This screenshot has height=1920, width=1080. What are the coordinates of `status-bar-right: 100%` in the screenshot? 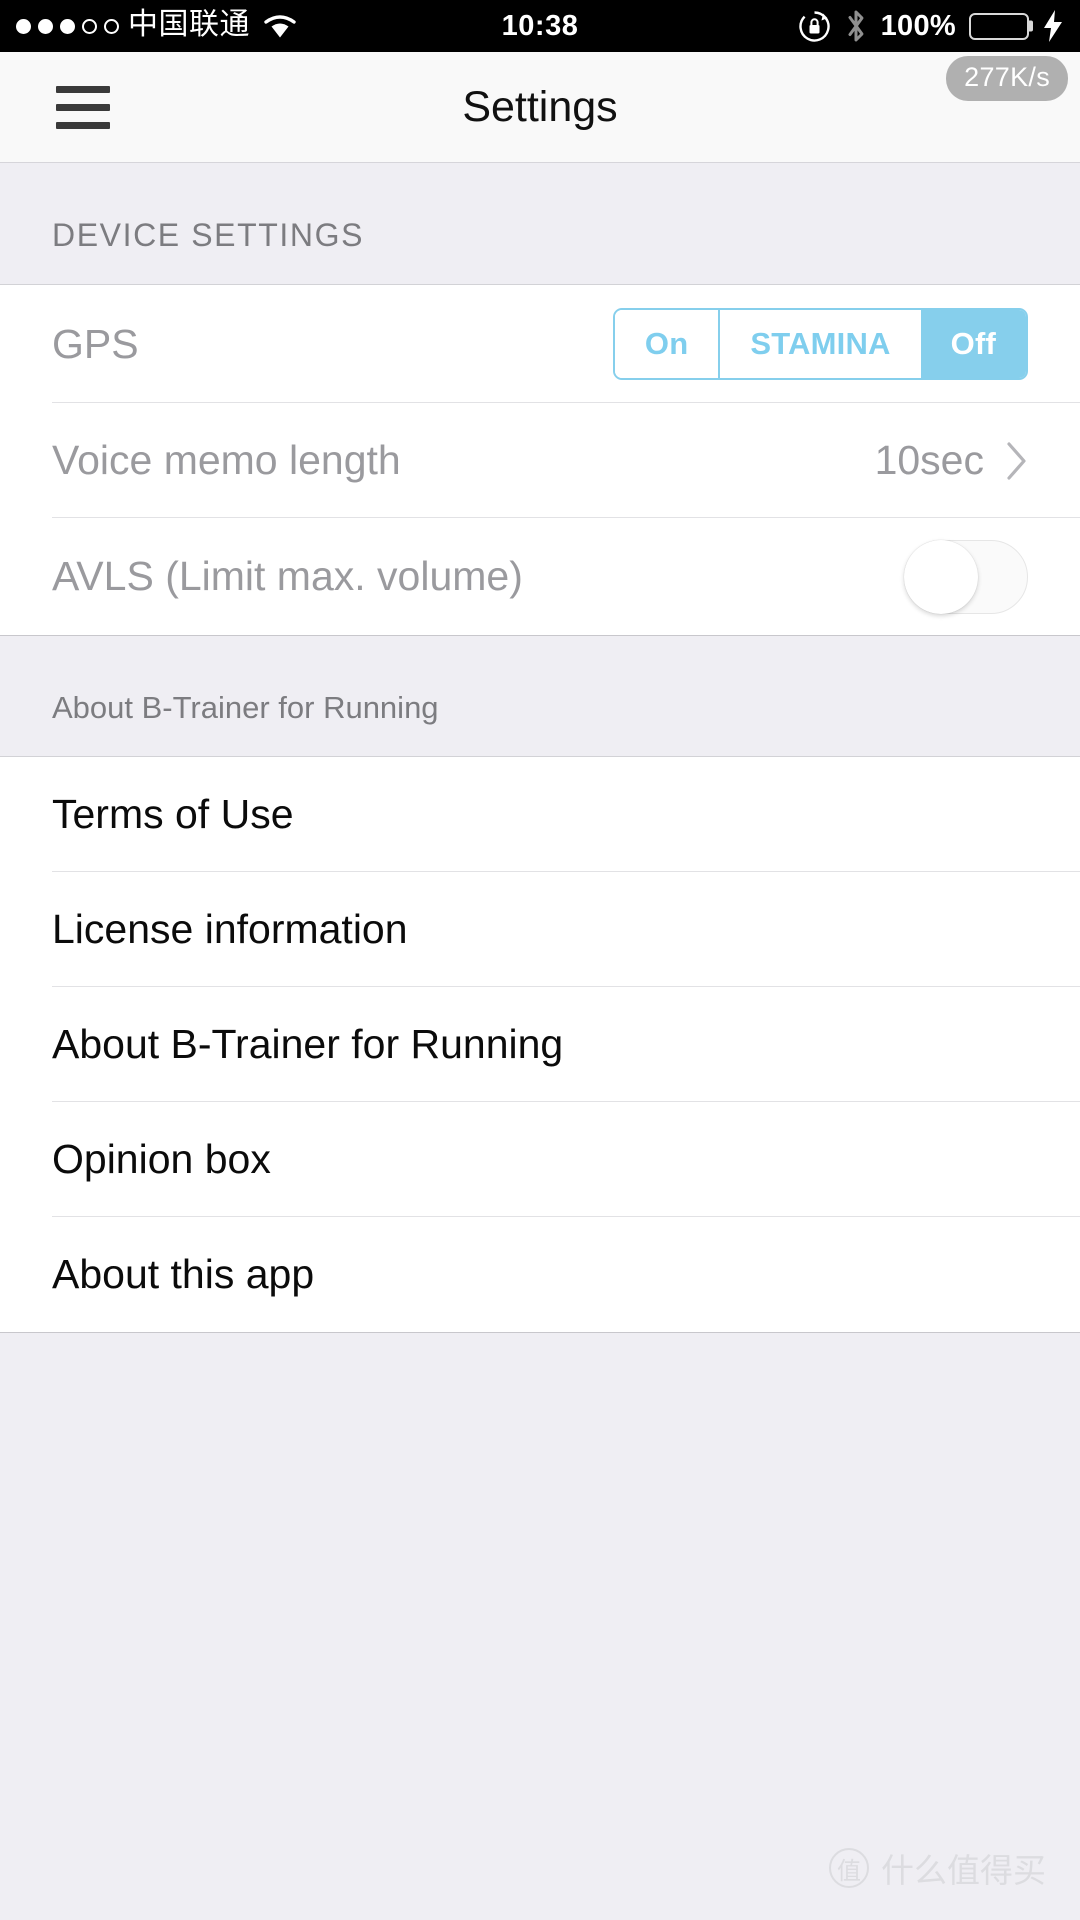 It's located at (931, 26).